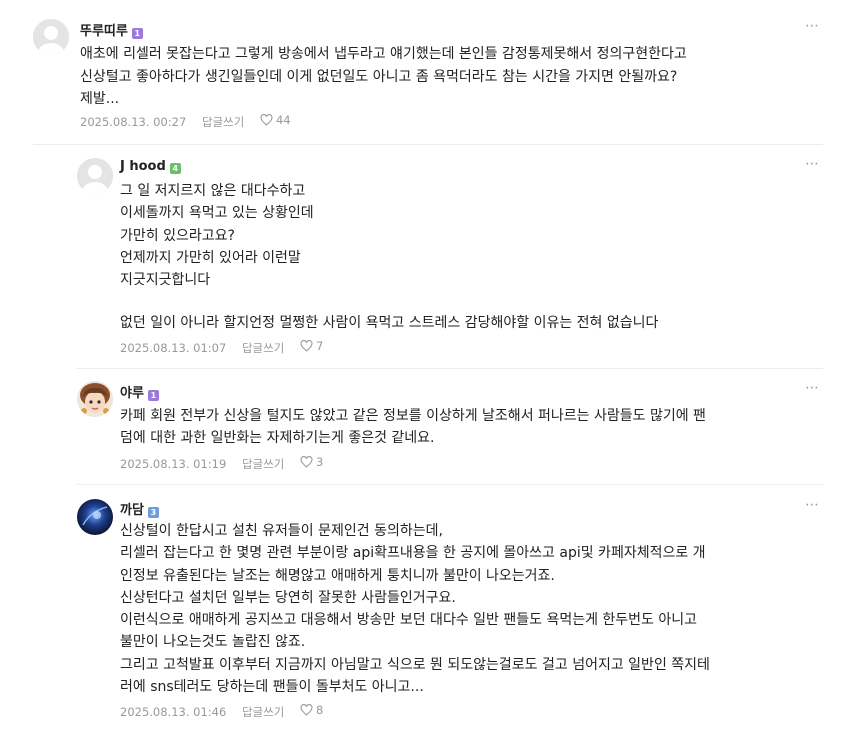  I want to click on like-count: 8, so click(319, 710).